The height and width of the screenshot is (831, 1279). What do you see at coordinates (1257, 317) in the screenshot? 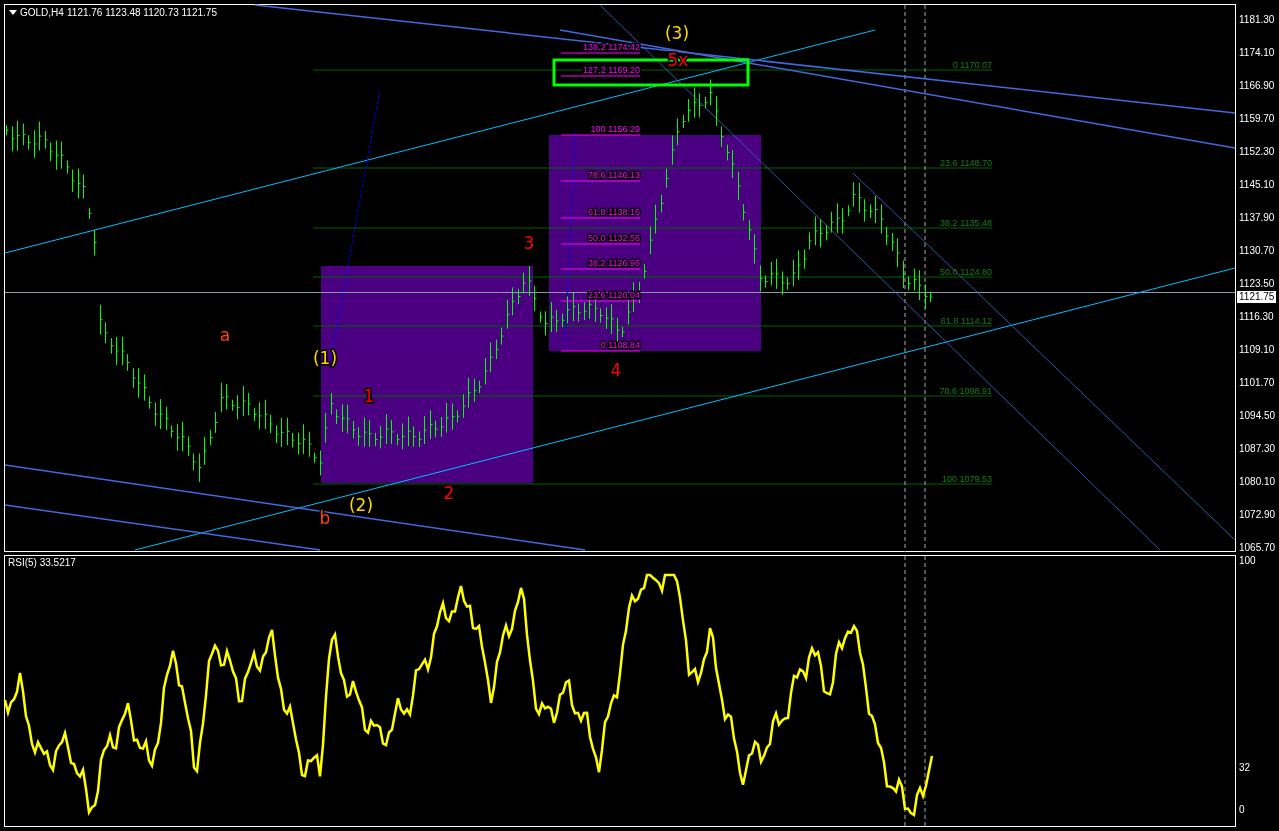
I see `price-tick-label: 1116.30` at bounding box center [1257, 317].